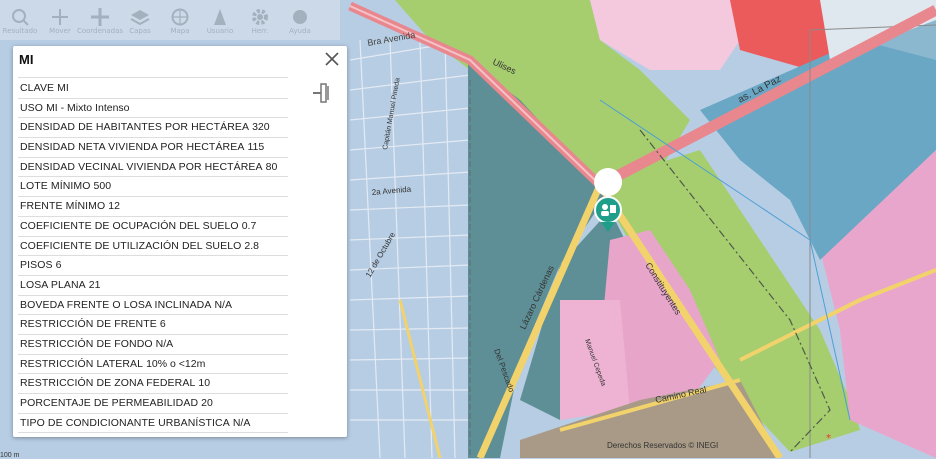  Describe the element at coordinates (153, 266) in the screenshot. I see `attribute-row: PISOS 6` at that location.